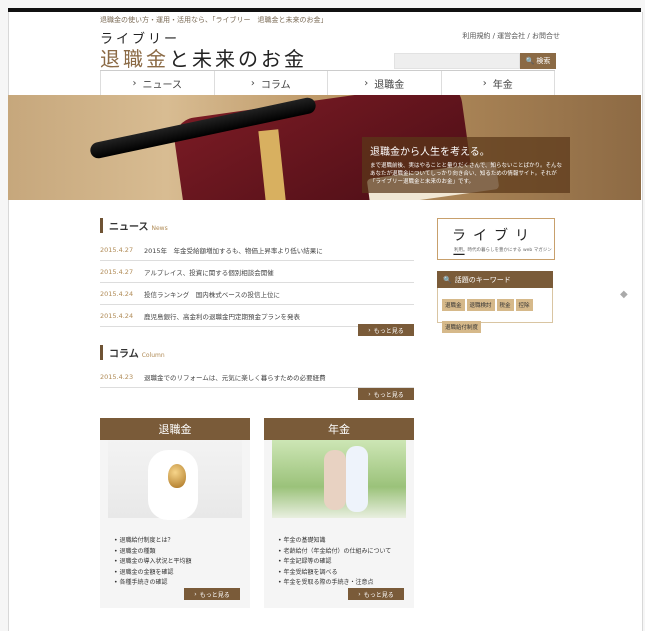 This screenshot has width=645, height=631. What do you see at coordinates (543, 61) in the screenshot?
I see `search-button-label: 検索` at bounding box center [543, 61].